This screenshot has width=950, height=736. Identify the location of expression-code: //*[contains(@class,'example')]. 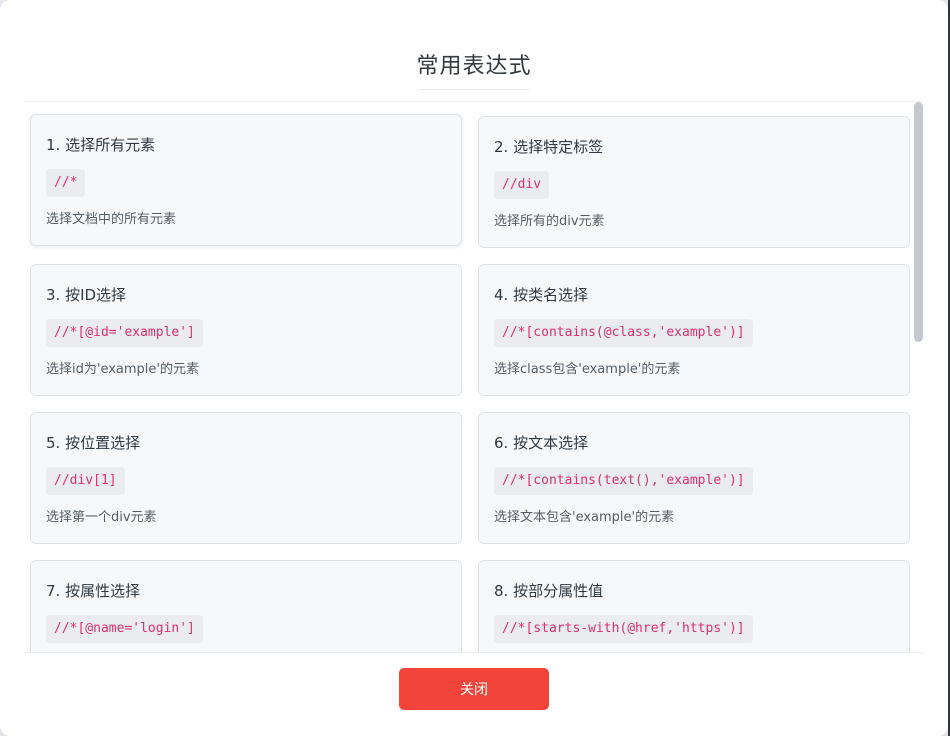
(623, 333).